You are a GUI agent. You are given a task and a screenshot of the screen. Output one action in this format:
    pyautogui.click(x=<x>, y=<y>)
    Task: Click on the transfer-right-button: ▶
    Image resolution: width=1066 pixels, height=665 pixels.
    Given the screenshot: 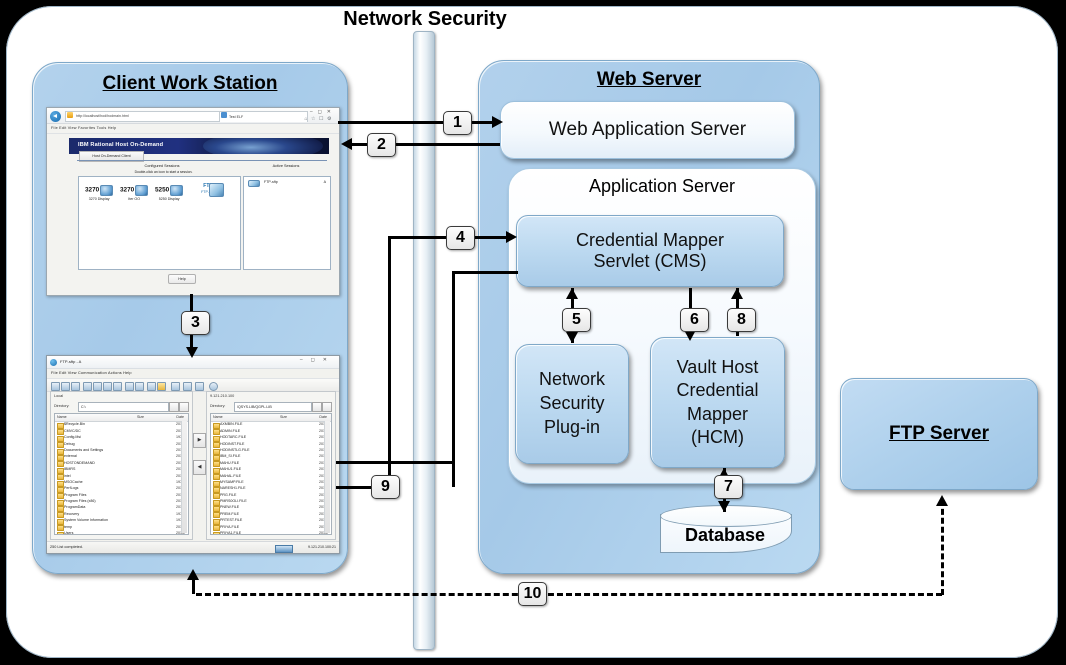 What is the action you would take?
    pyautogui.click(x=199, y=440)
    